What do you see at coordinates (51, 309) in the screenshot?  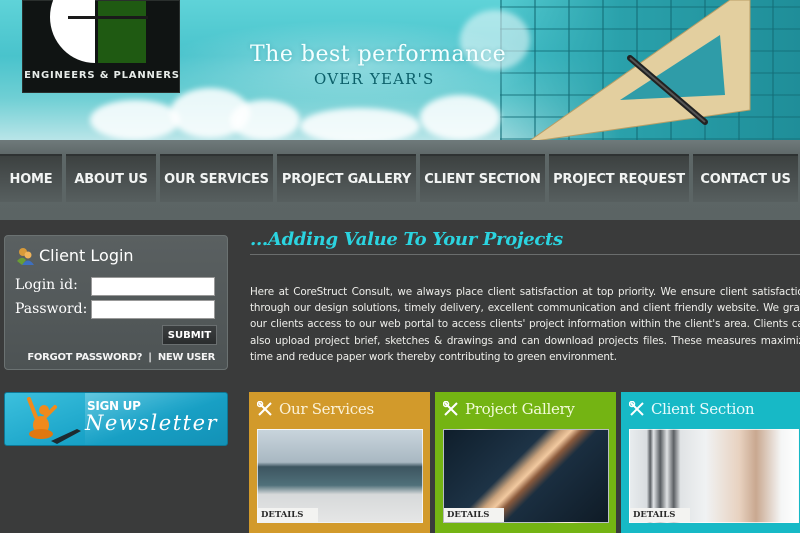 I see `password-label: Password:` at bounding box center [51, 309].